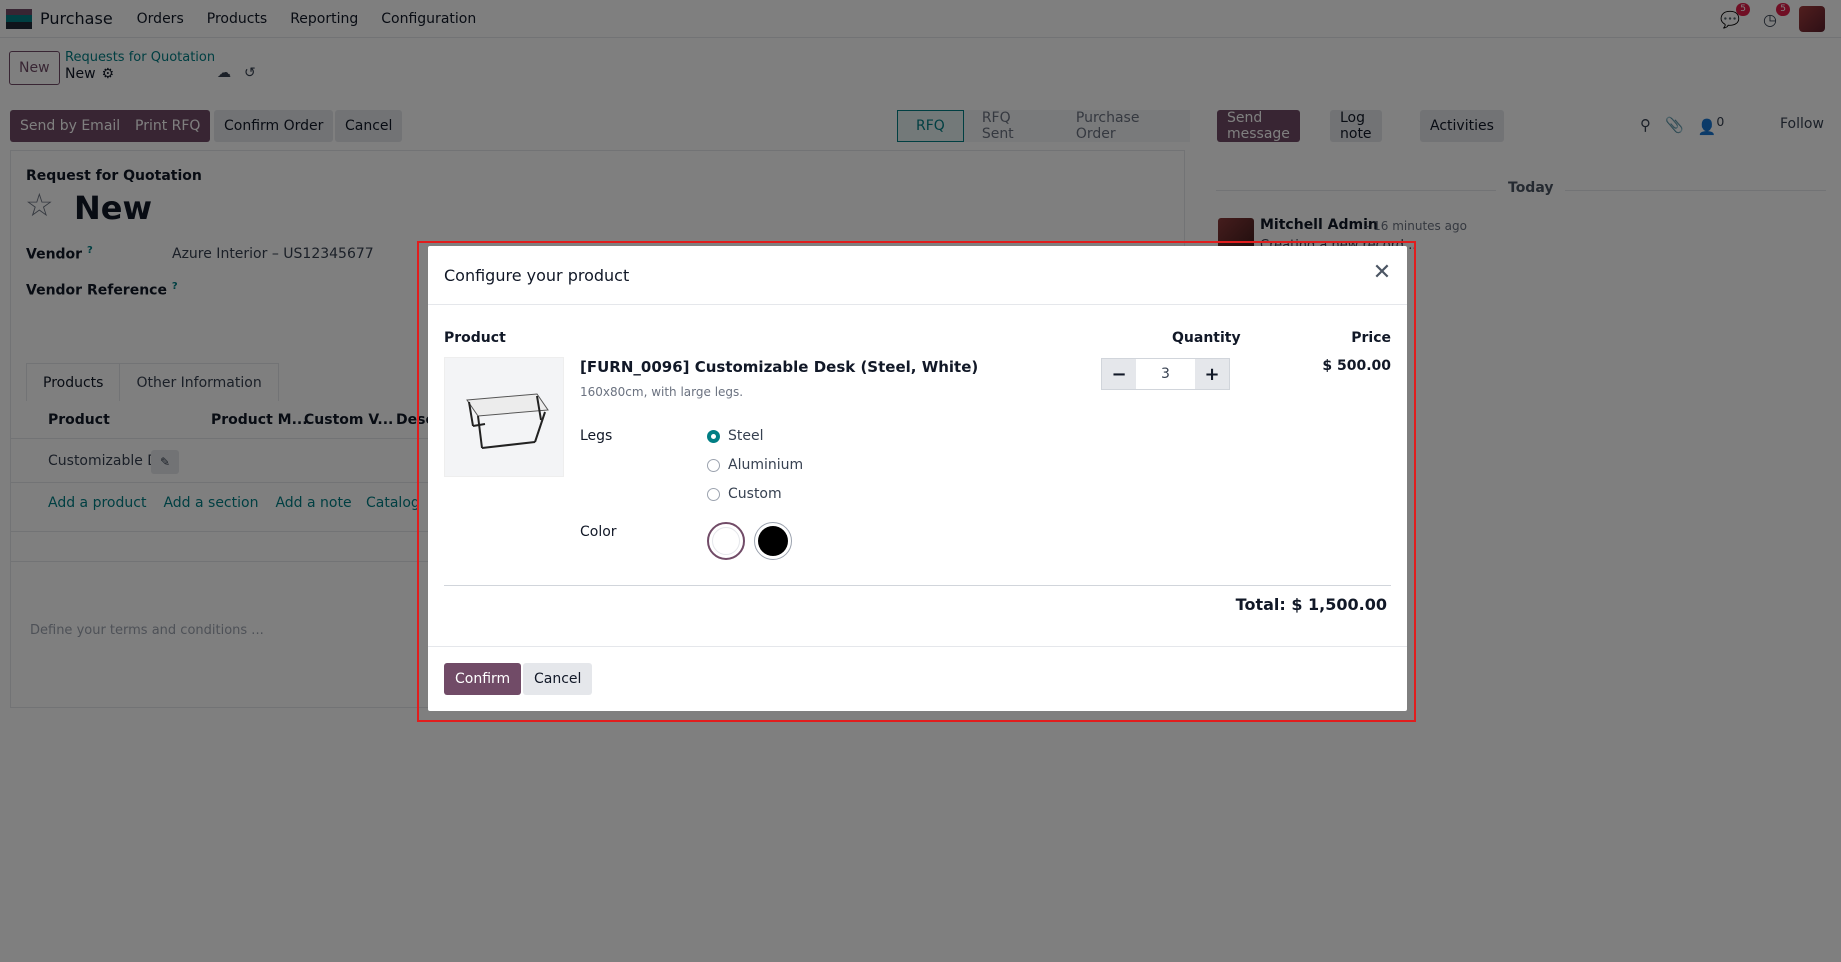 This screenshot has height=962, width=1841. I want to click on col-quantity-header: Quantity, so click(1206, 338).